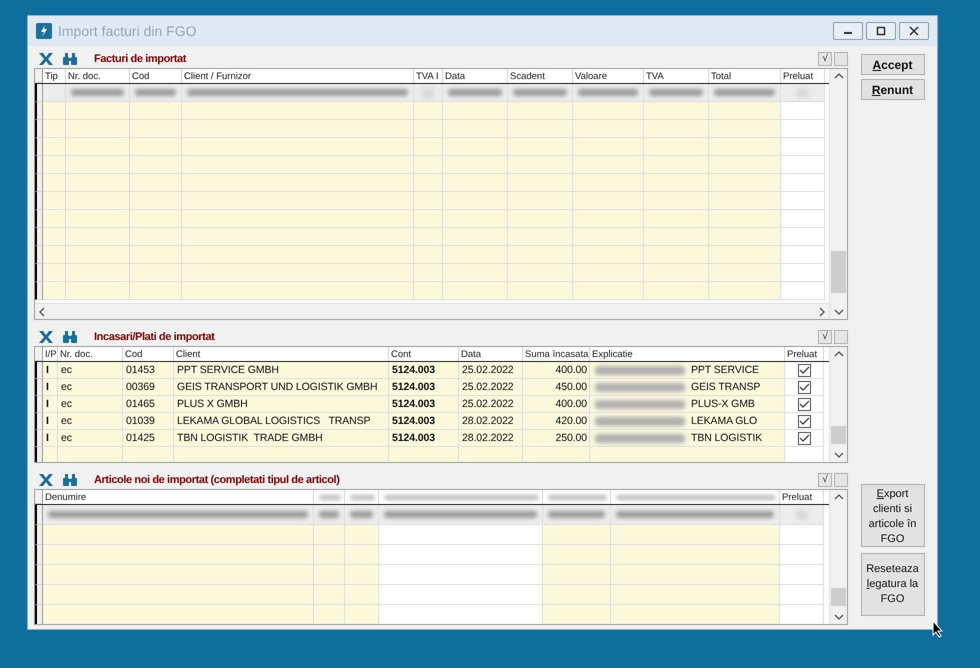 The image size is (980, 668). I want to click on cell-text: LEKAMA GLO, so click(724, 421).